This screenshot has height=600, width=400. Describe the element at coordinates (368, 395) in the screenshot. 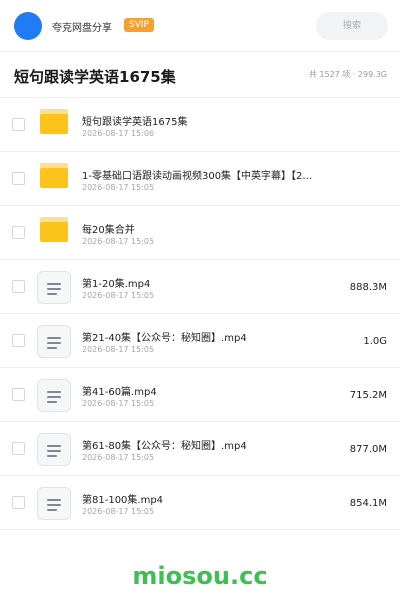

I see `file-size: 715.2M` at that location.